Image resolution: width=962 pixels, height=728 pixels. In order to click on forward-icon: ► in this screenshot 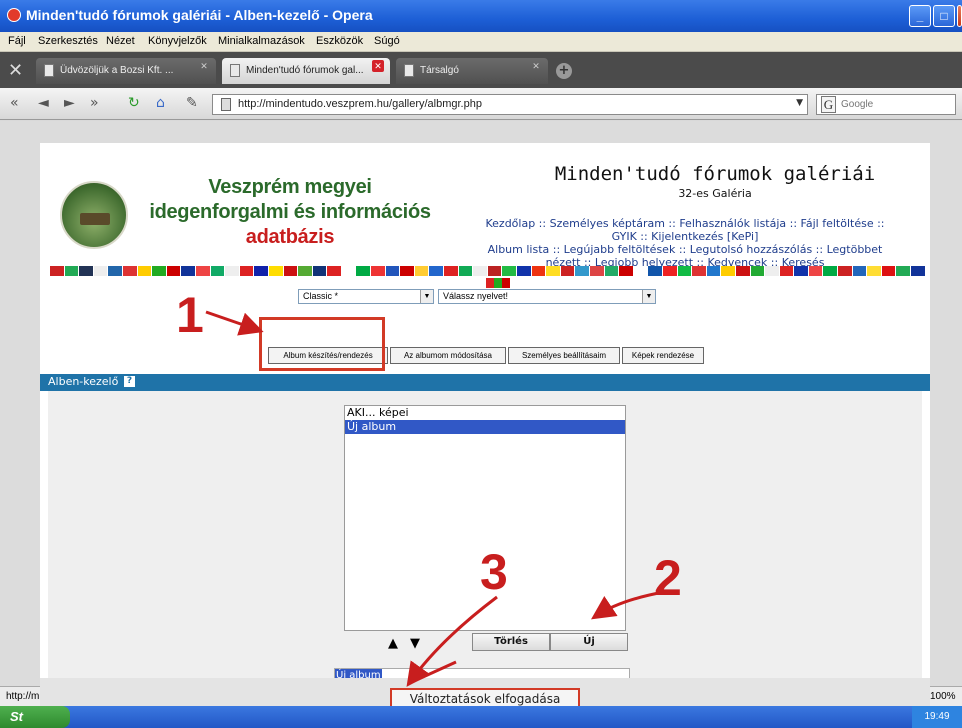, I will do `click(69, 103)`.